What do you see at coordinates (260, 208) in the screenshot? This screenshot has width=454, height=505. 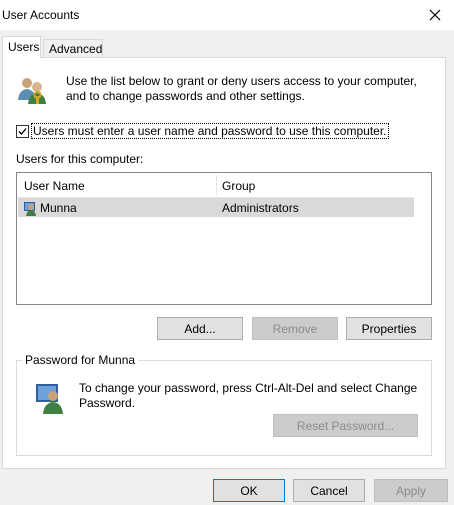 I see `user-group-cell: Administrators` at bounding box center [260, 208].